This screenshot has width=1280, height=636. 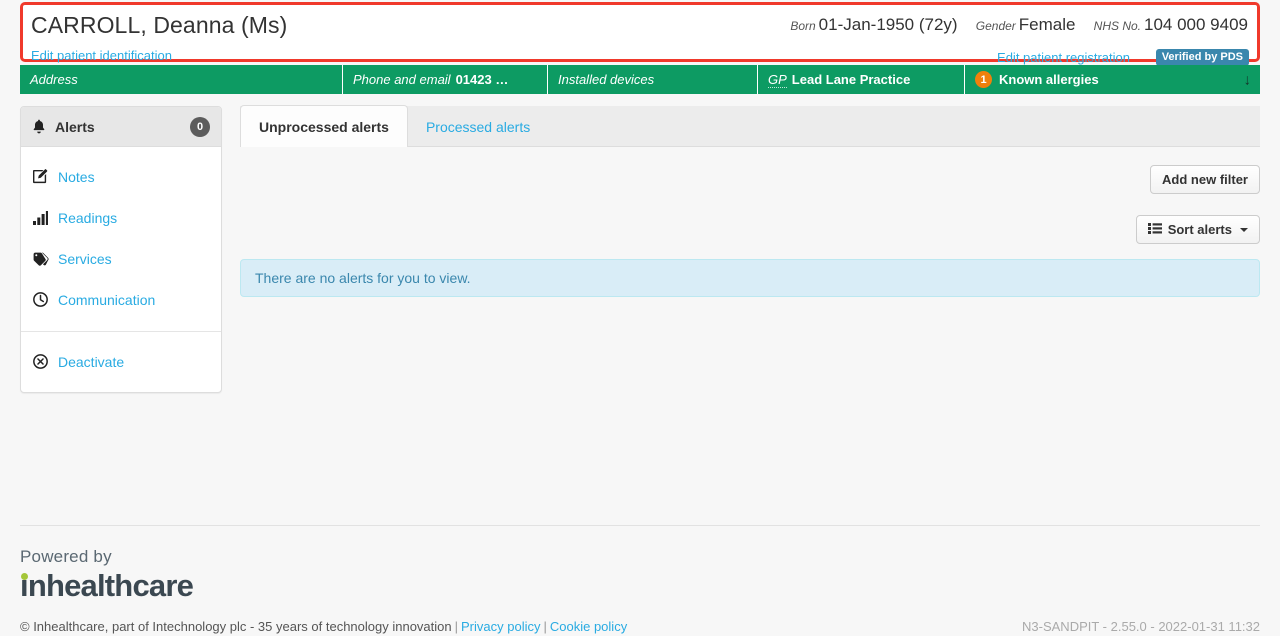 What do you see at coordinates (1117, 26) in the screenshot?
I see `nhs-number-label: NHS No.` at bounding box center [1117, 26].